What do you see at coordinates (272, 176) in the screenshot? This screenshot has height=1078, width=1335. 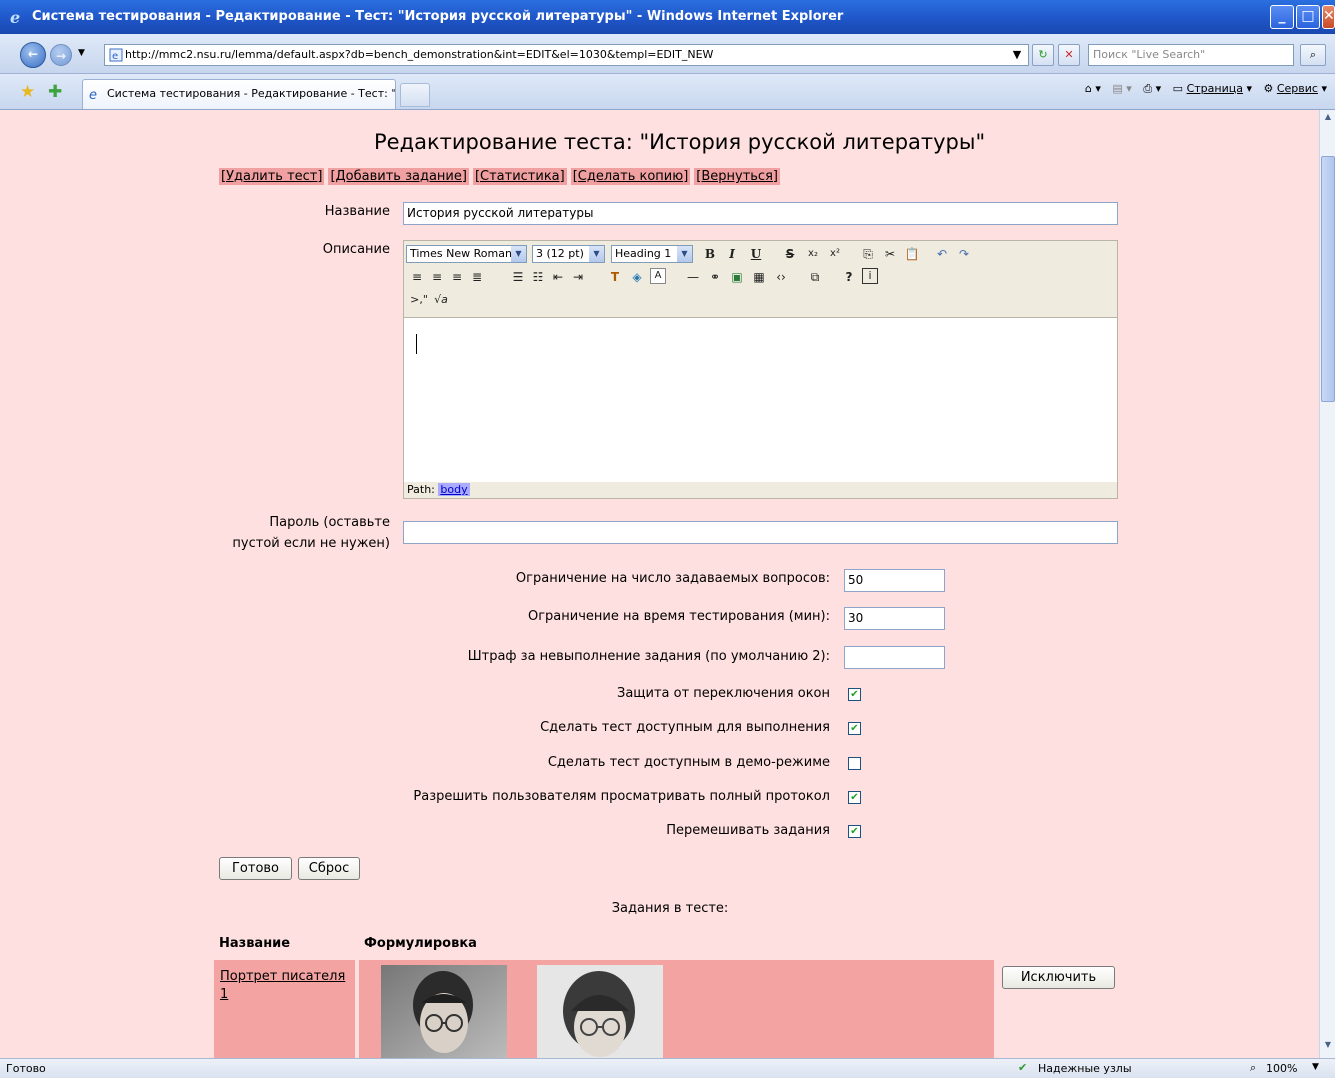 I see `delete-test-link: [Удалить тест]` at bounding box center [272, 176].